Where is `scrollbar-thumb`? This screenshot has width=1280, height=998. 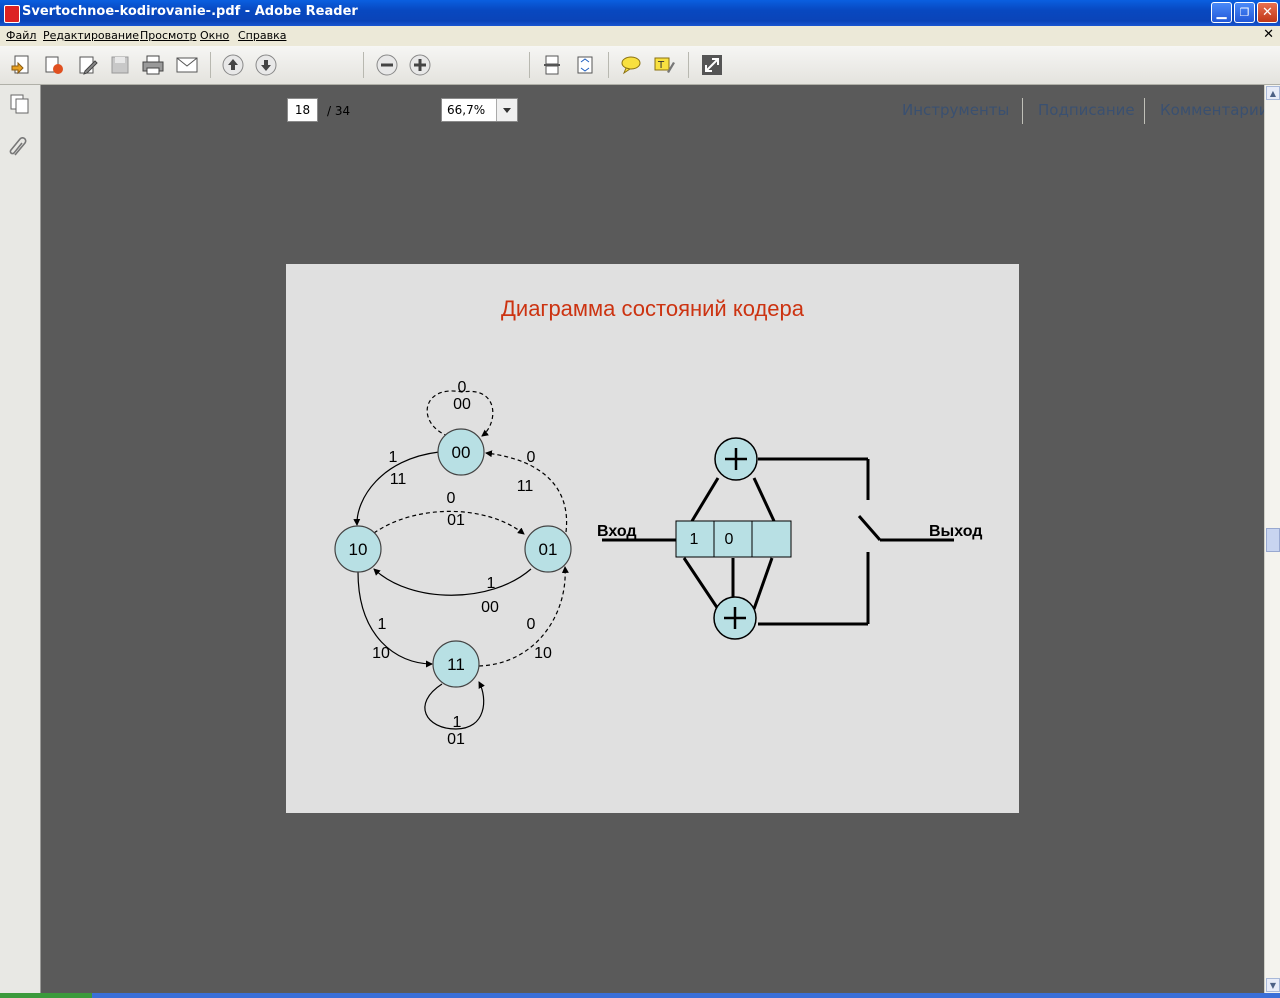
scrollbar-thumb is located at coordinates (1273, 540).